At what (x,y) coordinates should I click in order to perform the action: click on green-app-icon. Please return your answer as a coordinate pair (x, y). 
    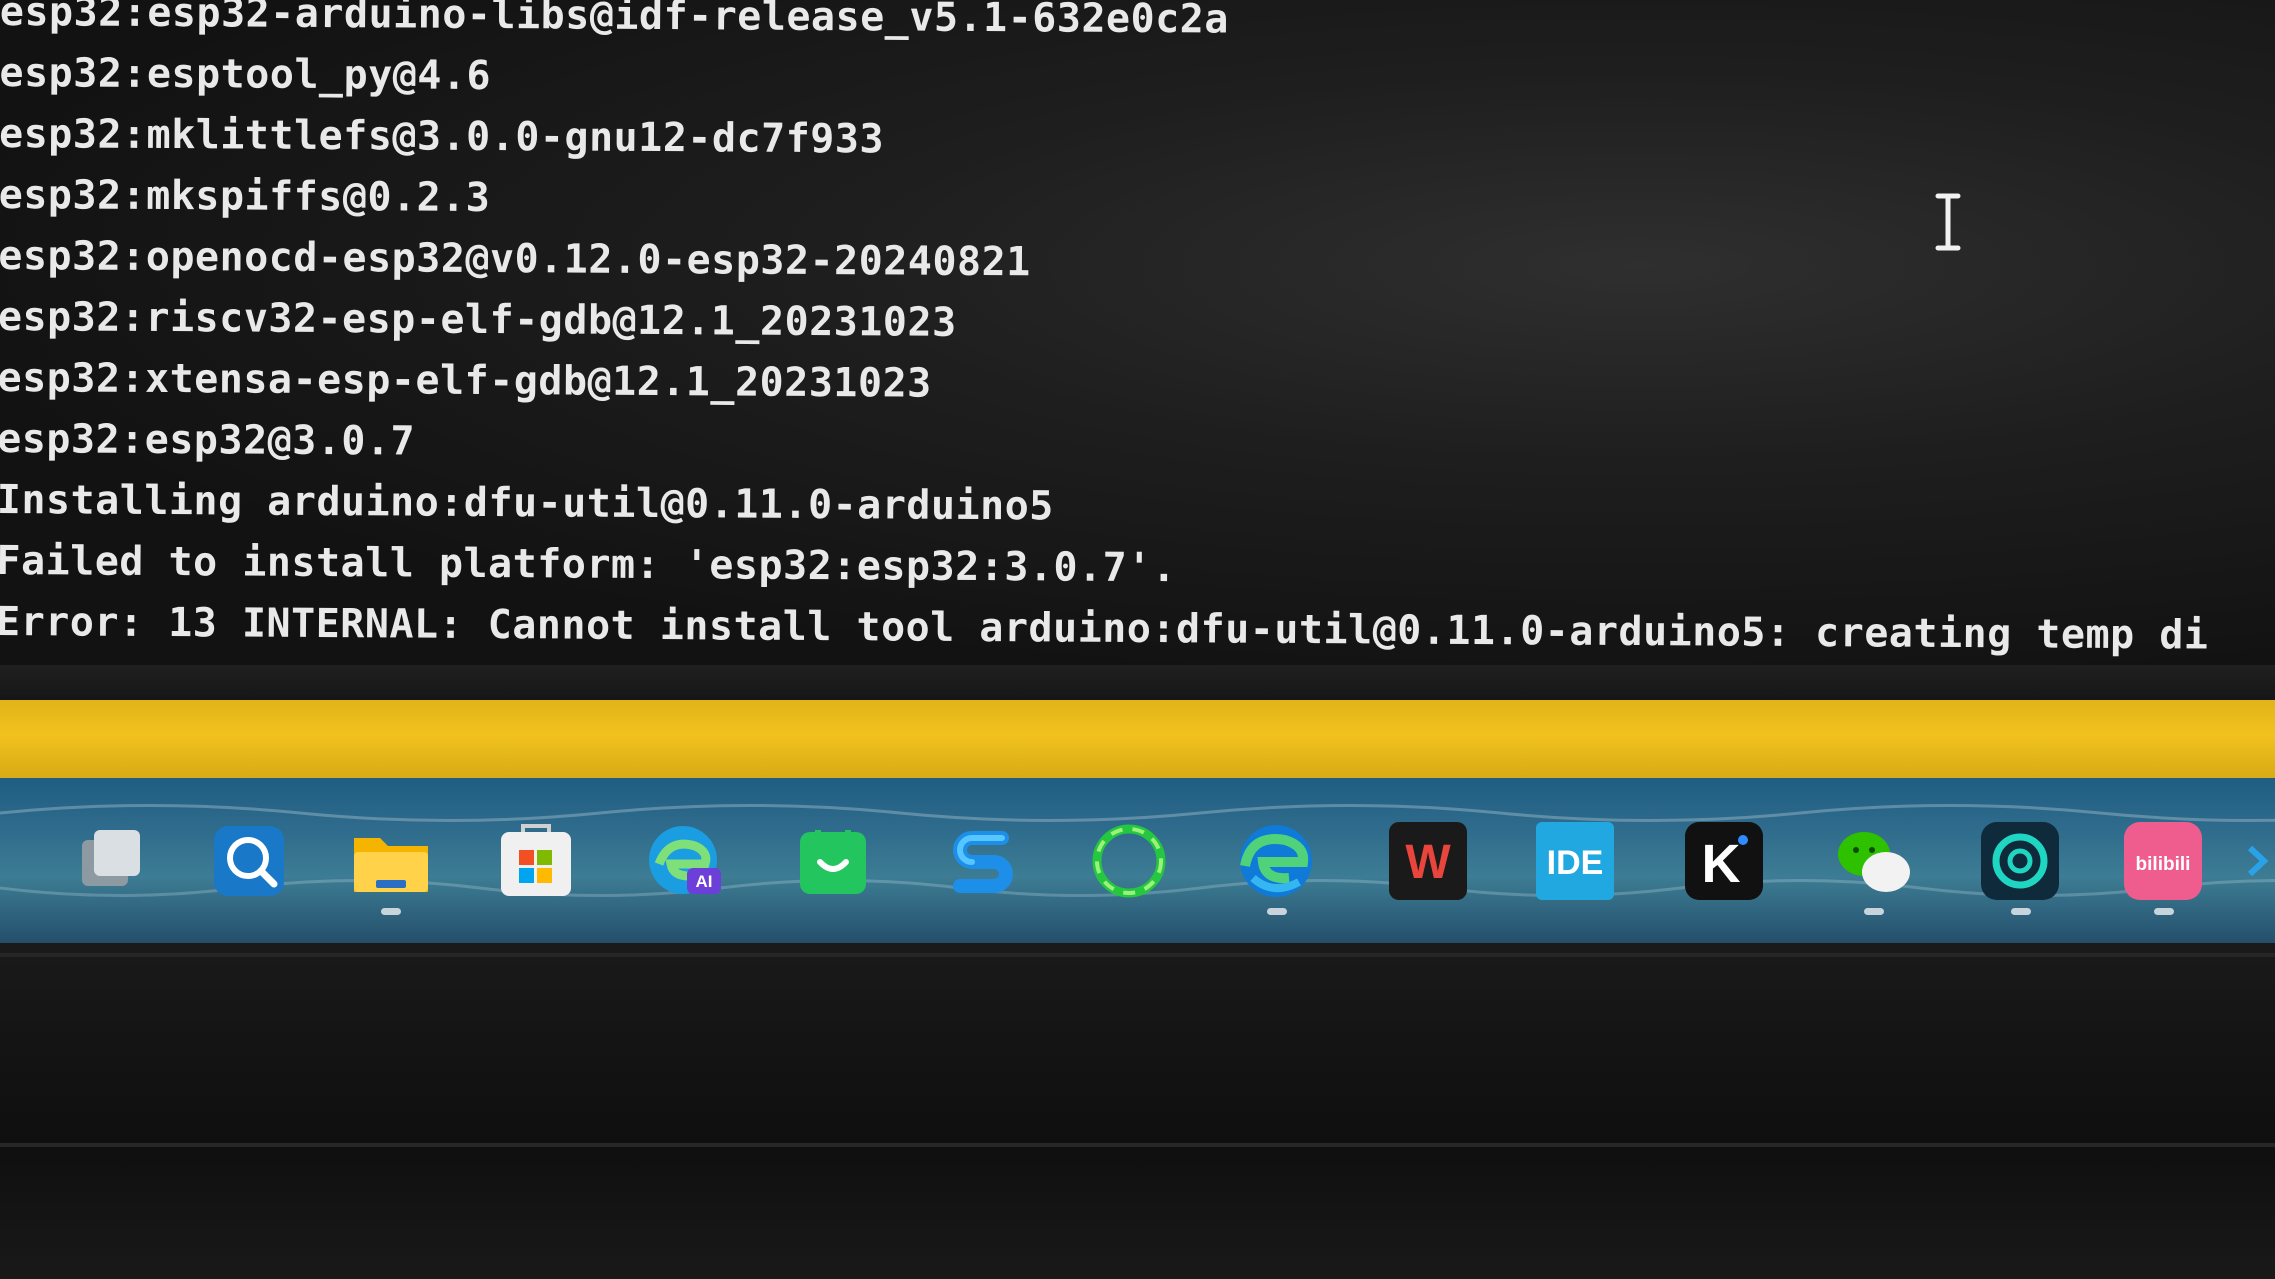
    Looking at the image, I should click on (833, 861).